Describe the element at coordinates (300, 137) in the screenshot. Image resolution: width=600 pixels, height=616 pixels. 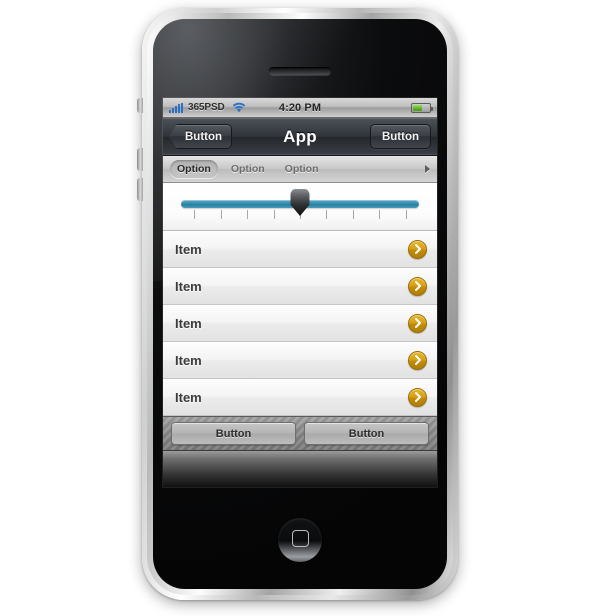
I see `navigation-bar: Button App Button` at that location.